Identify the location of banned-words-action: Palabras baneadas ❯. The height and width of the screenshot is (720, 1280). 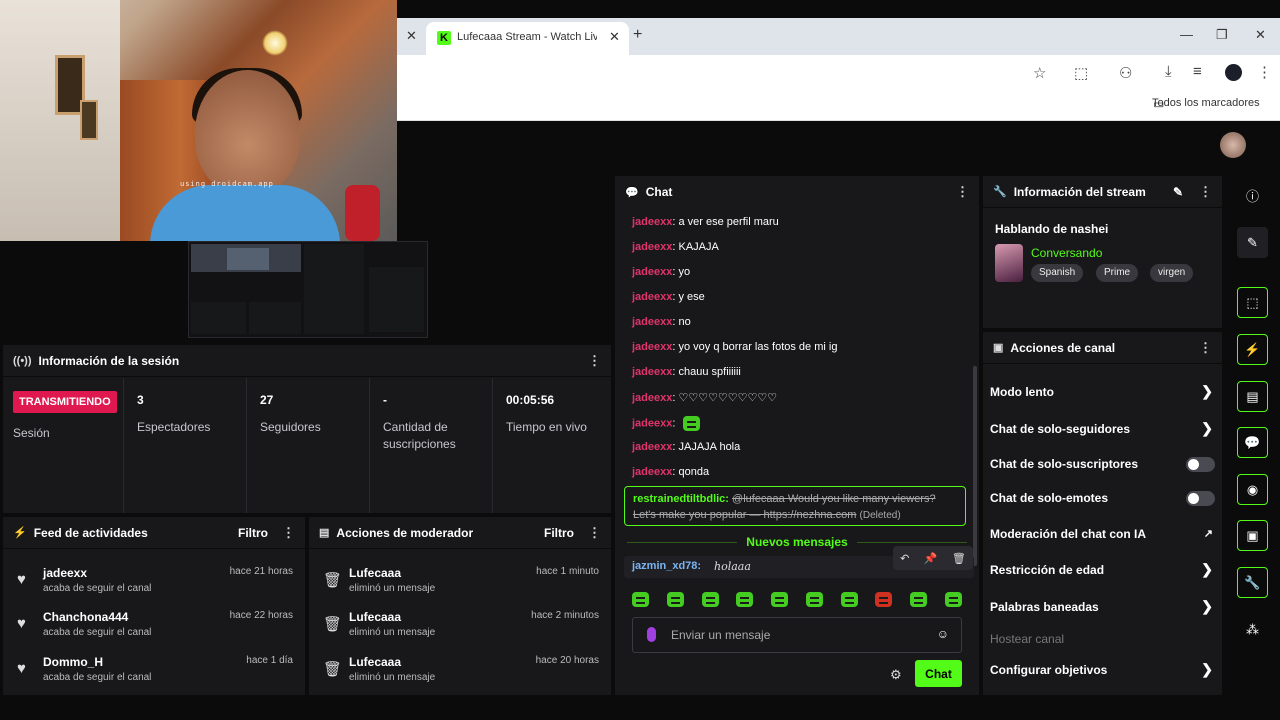
(1102, 606).